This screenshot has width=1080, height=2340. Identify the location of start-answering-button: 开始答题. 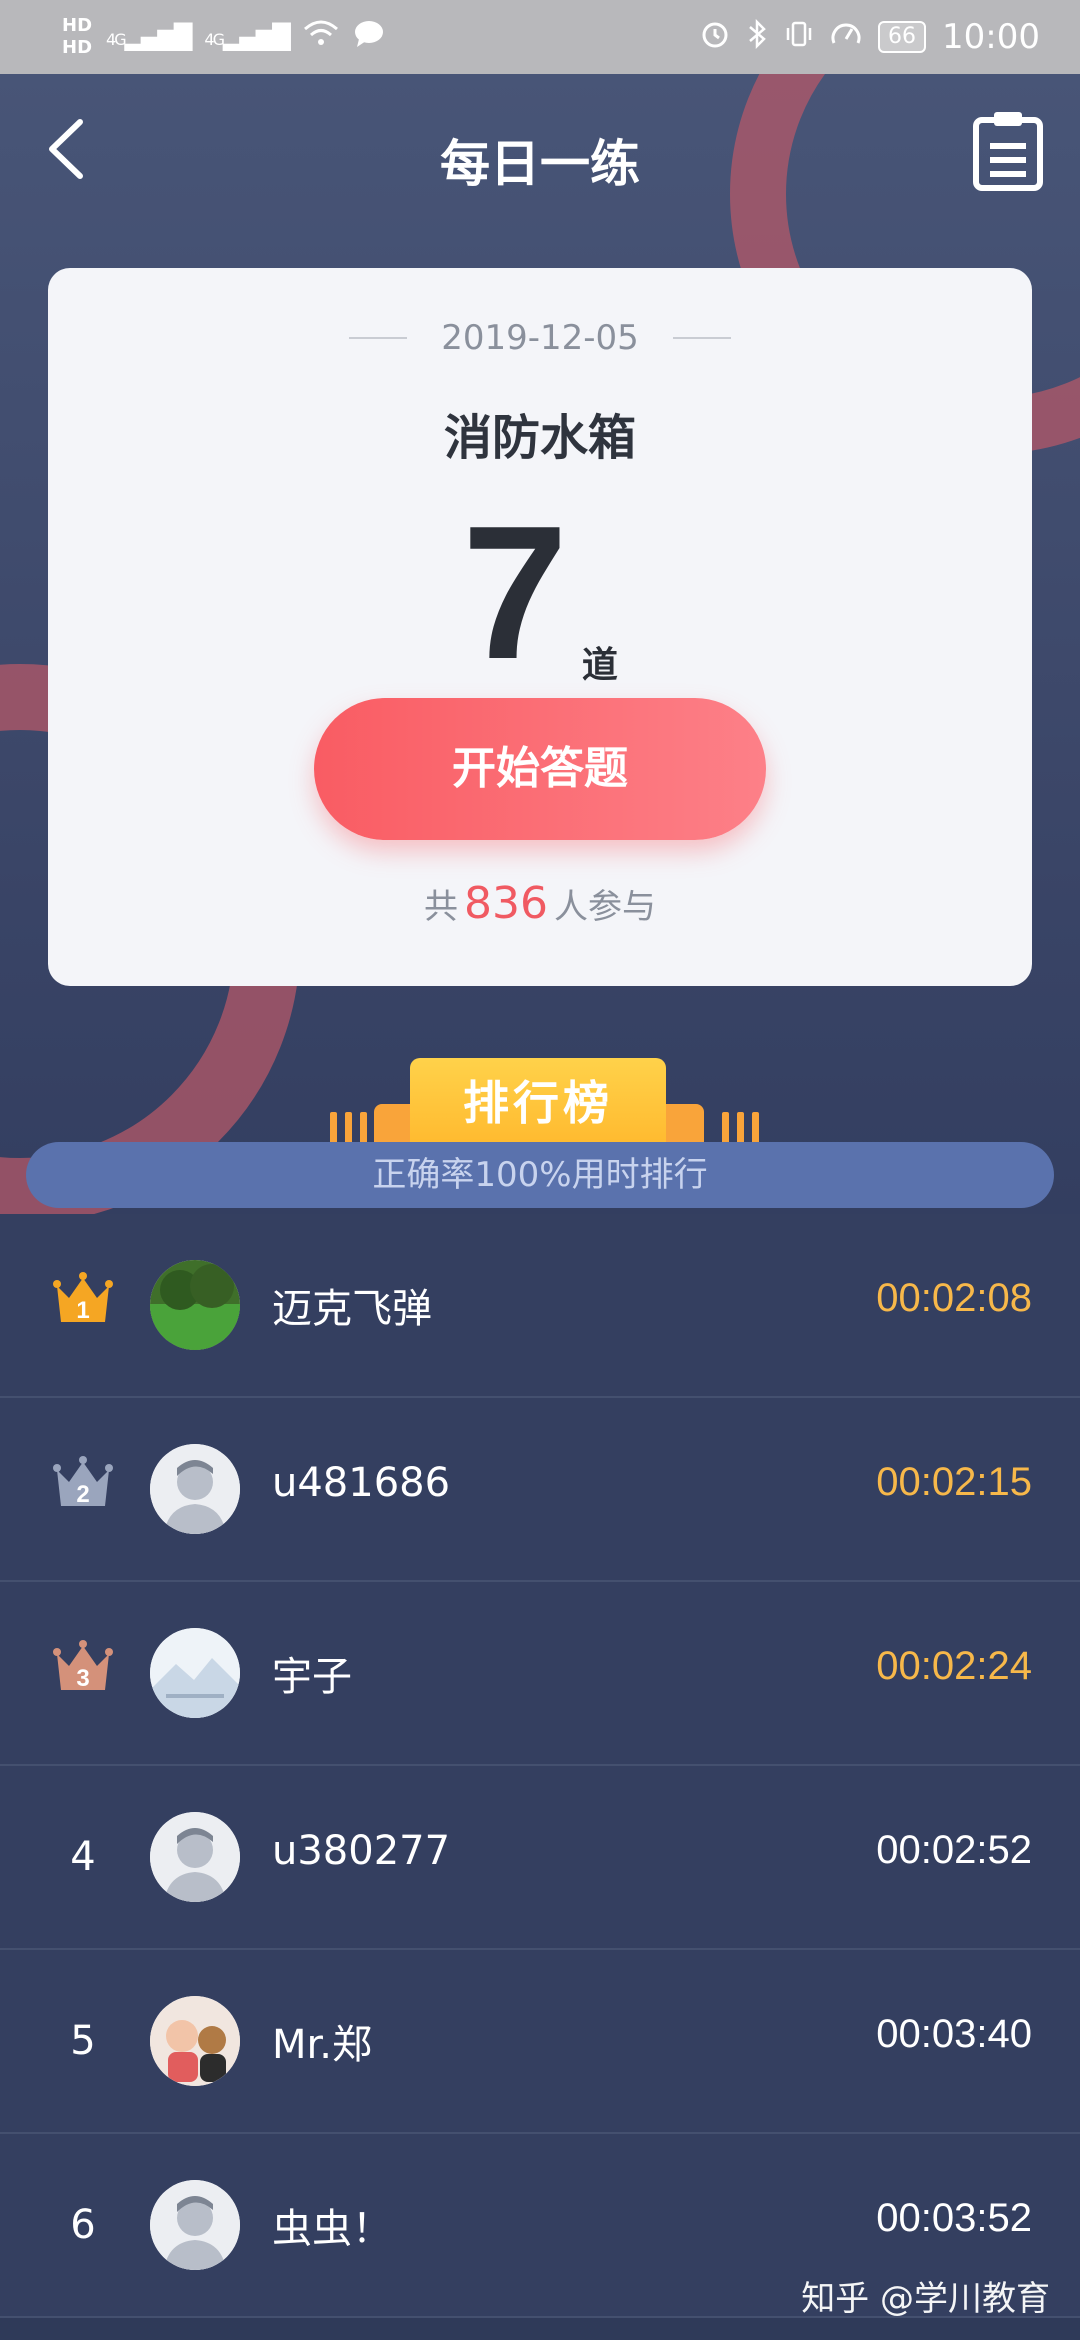
(540, 769).